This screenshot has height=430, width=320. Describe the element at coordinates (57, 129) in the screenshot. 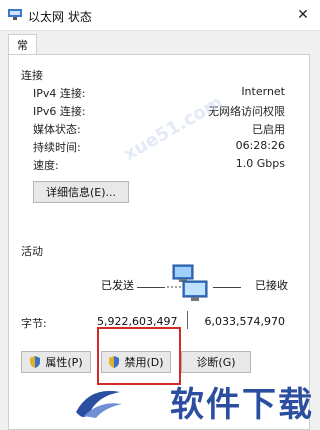

I see `media-state-label: 媒体状态:` at that location.